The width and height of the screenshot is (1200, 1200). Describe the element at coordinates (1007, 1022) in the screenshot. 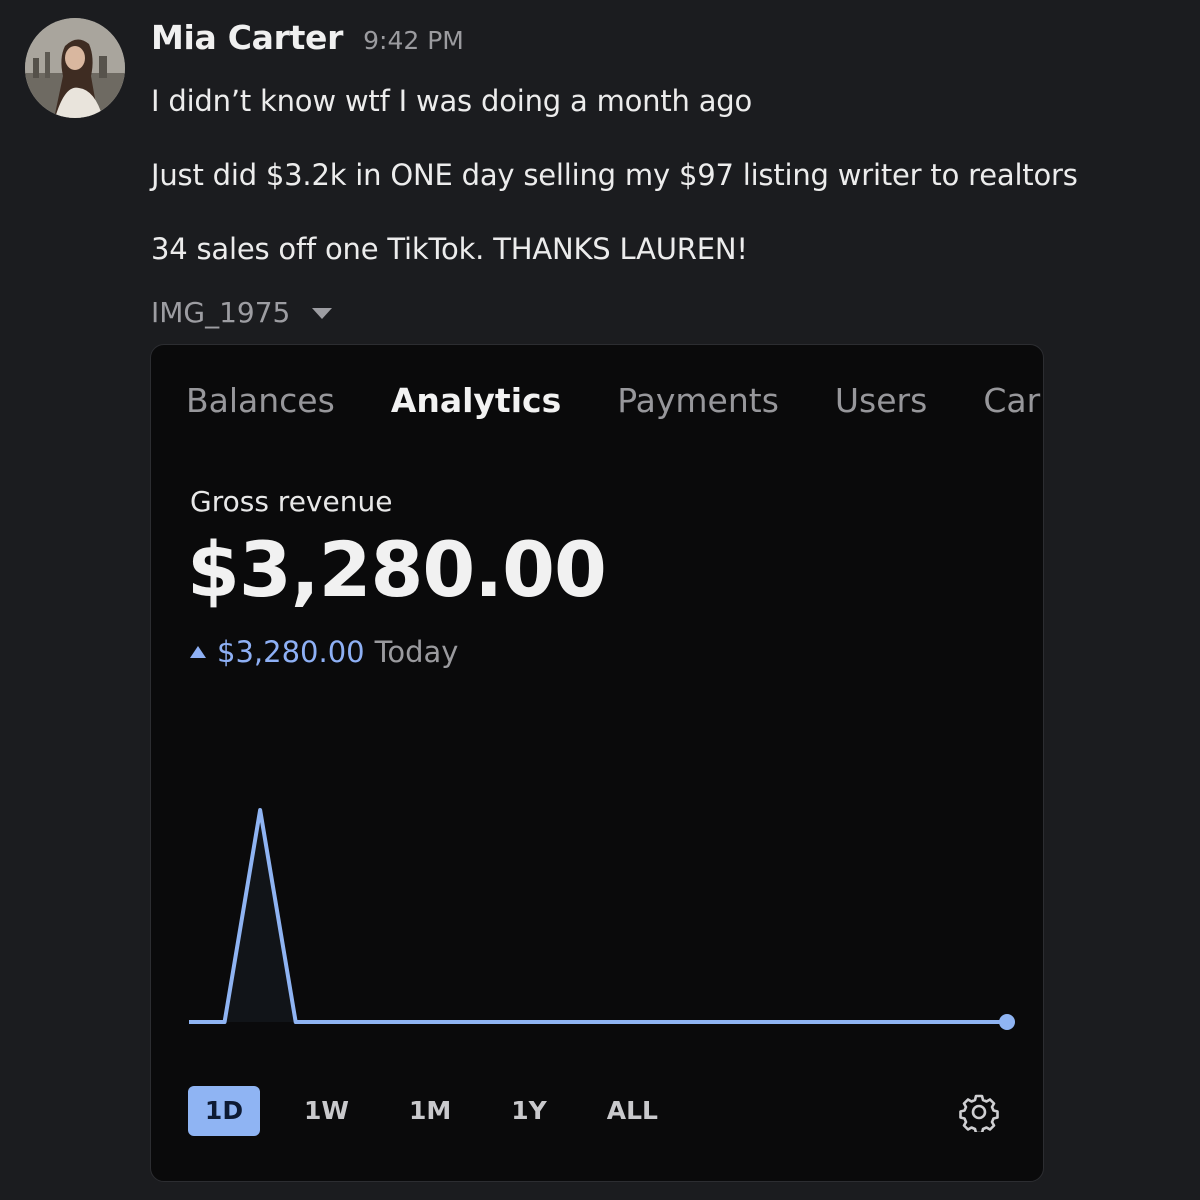

I see `line-end-dot` at that location.